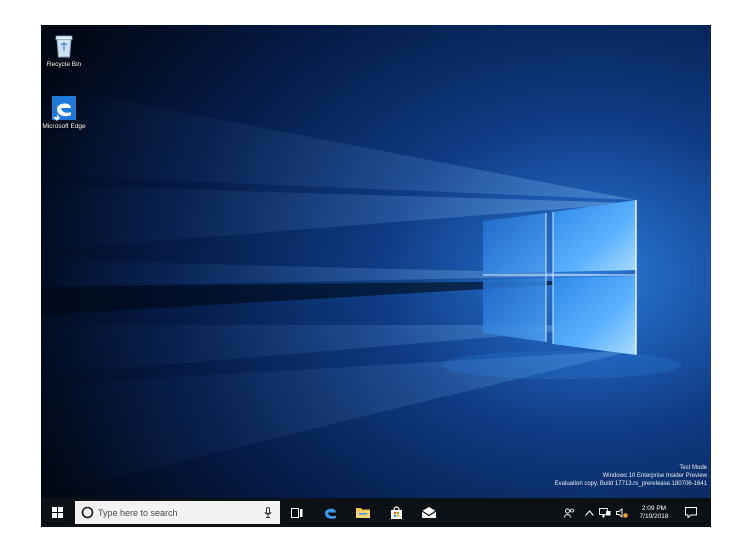  I want to click on taskbar: 2:09 PM 7/10/2018, so click(376, 512).